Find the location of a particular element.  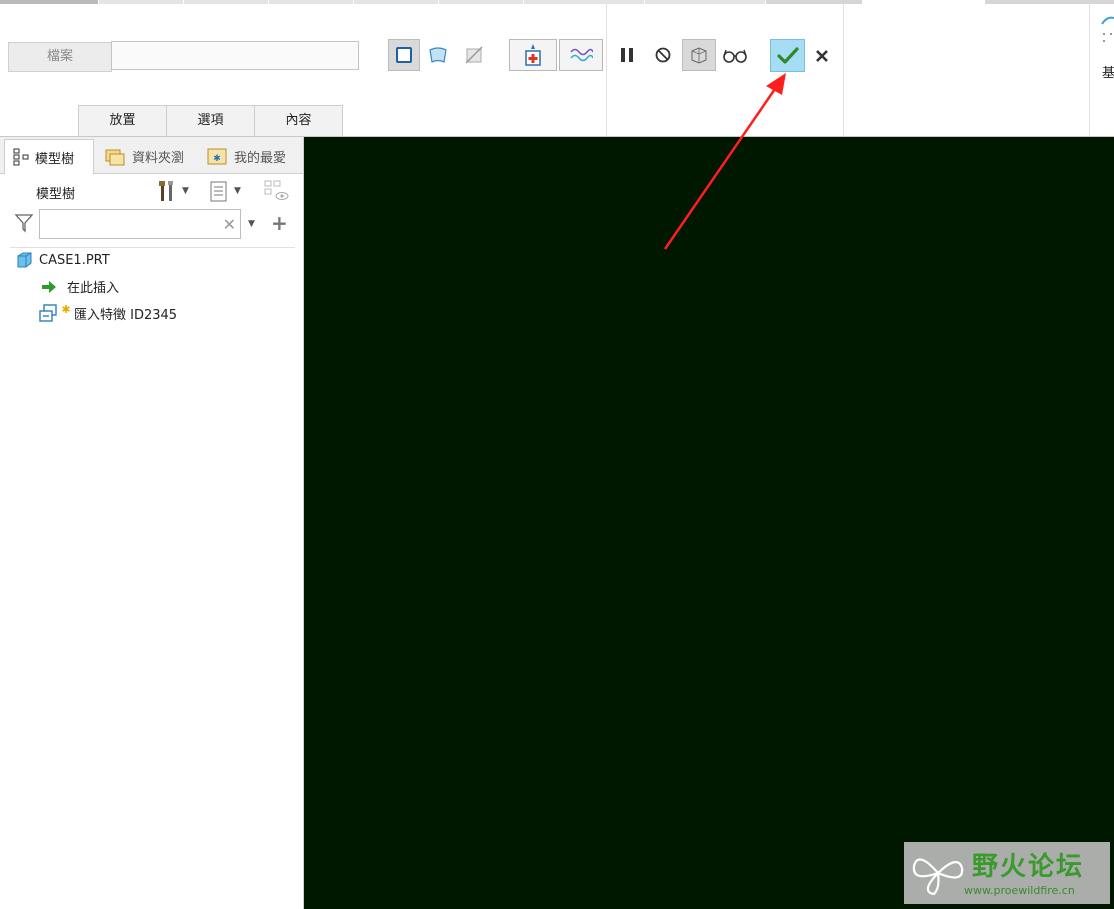

tree-settings-button: ▼ is located at coordinates (172, 191).